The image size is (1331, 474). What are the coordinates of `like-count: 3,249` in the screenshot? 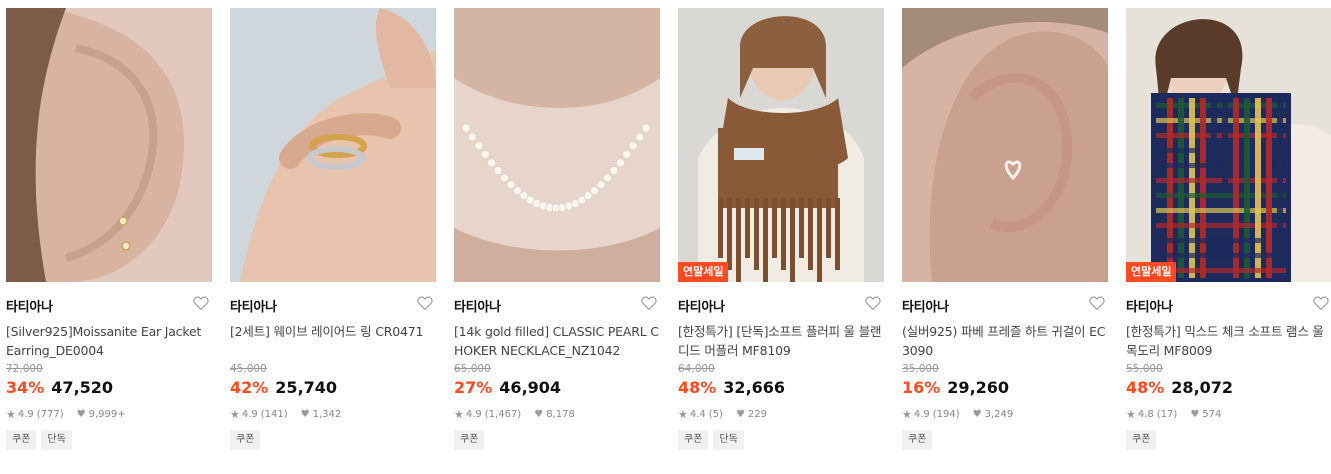 It's located at (999, 414).